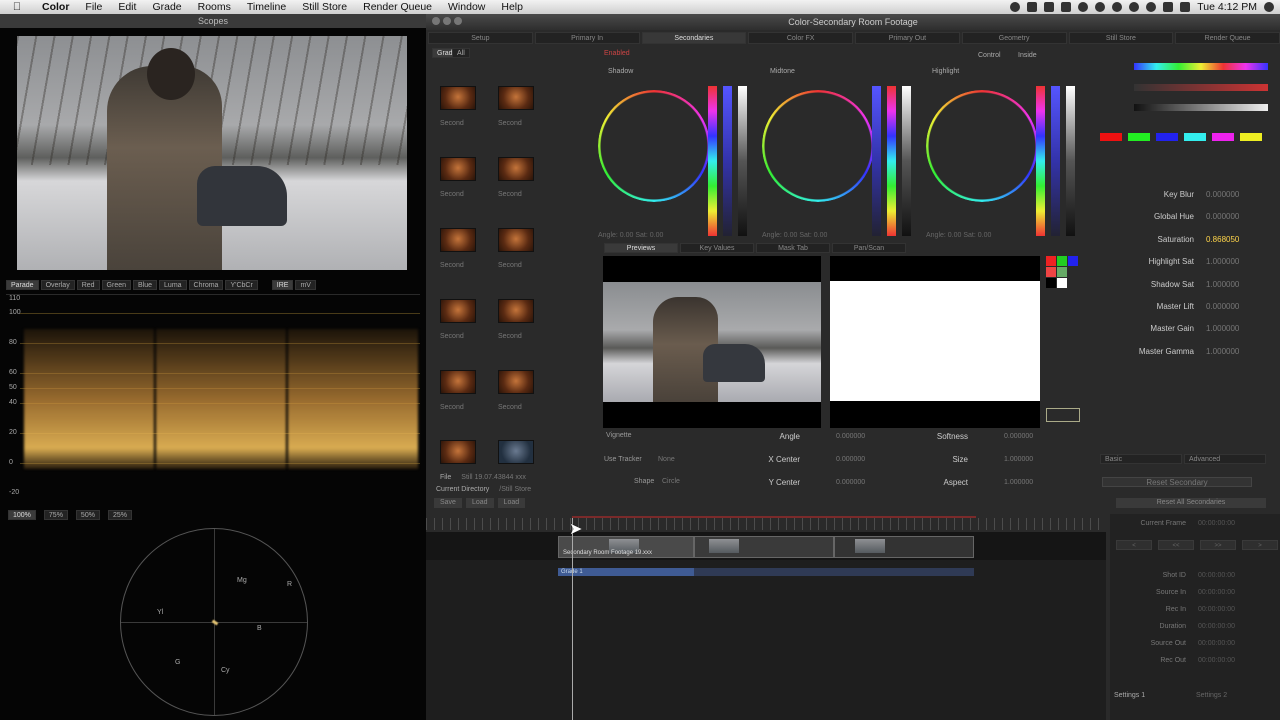 This screenshot has width=1280, height=720. Describe the element at coordinates (671, 481) in the screenshot. I see `shape-select: Circle` at that location.